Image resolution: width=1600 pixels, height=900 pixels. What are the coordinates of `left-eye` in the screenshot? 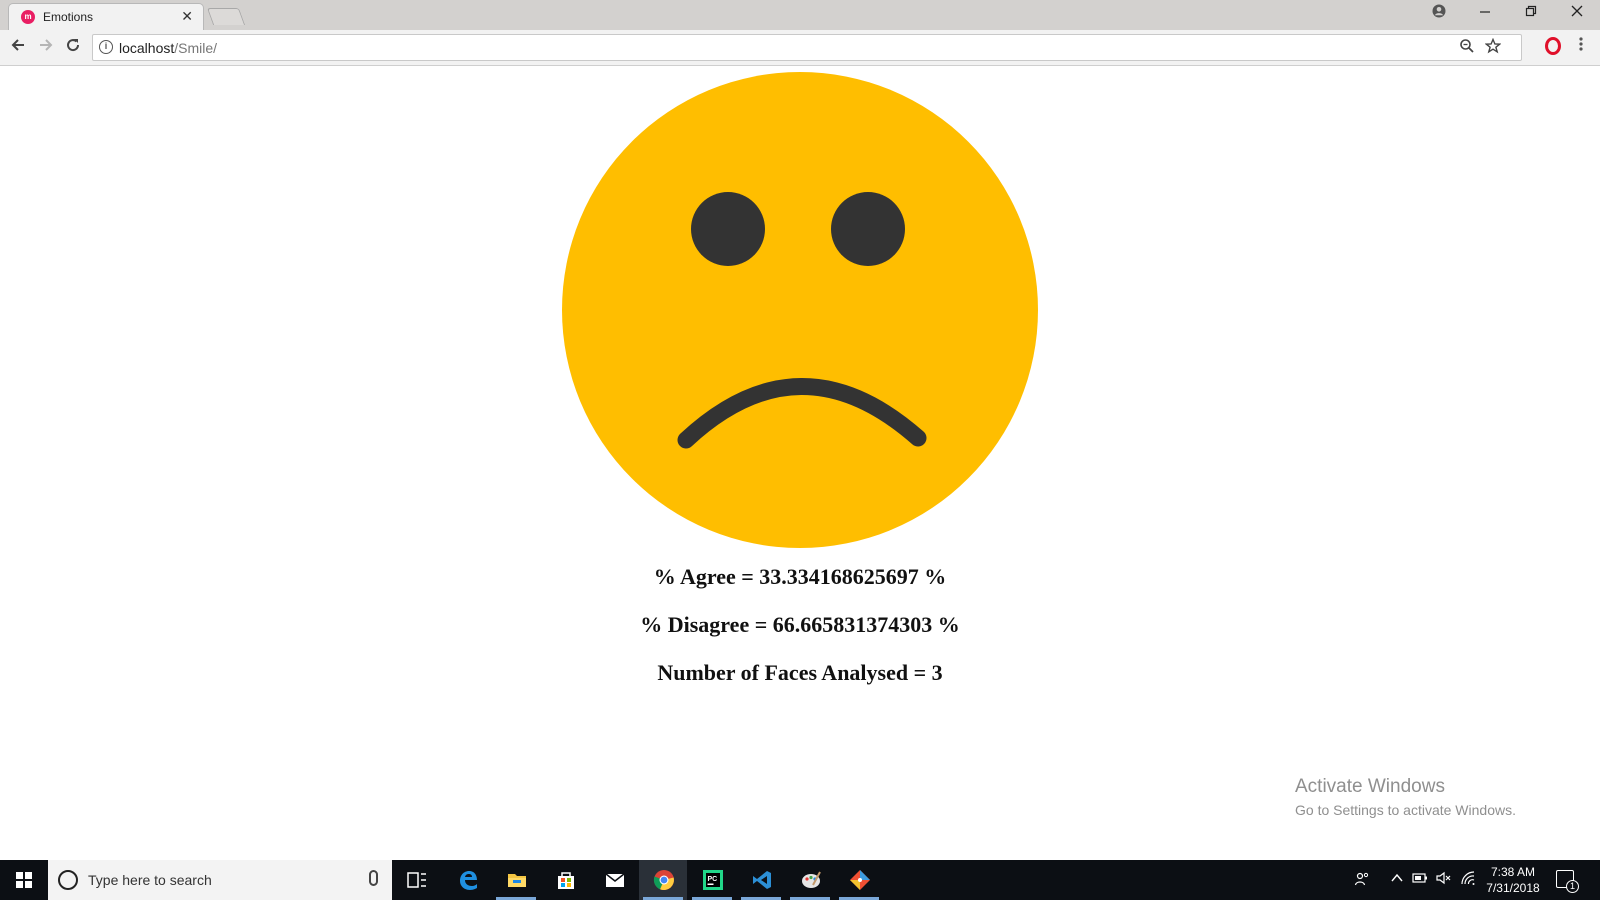 It's located at (728, 229).